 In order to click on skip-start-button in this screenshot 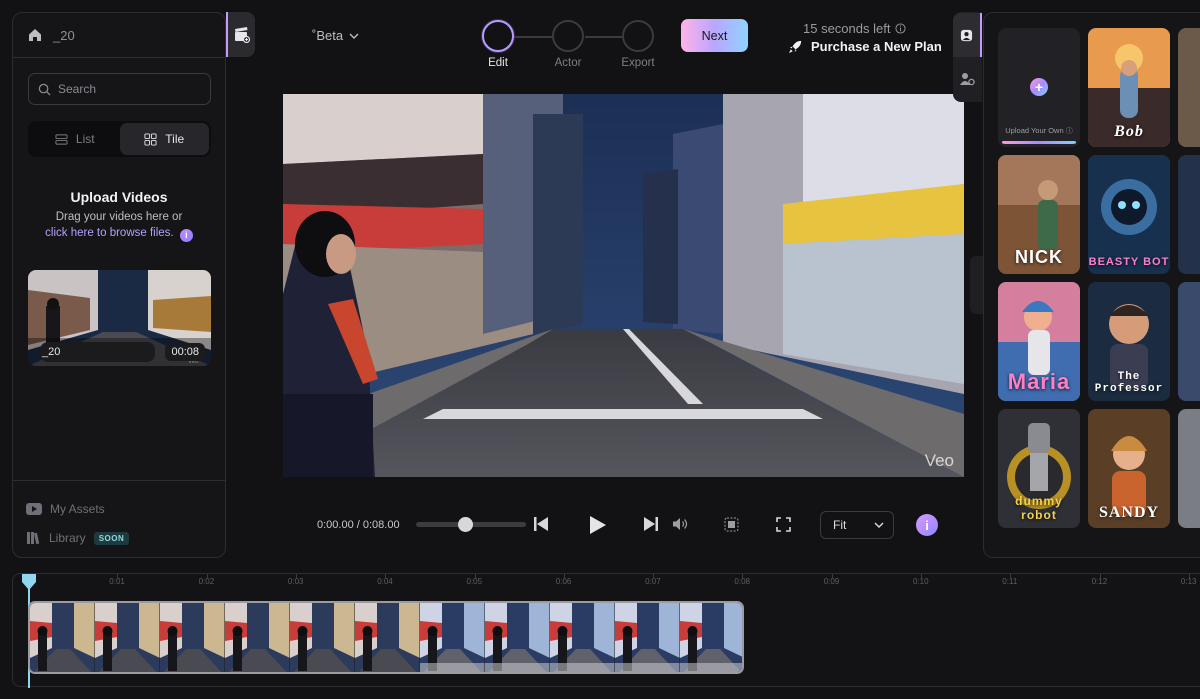, I will do `click(541, 524)`.